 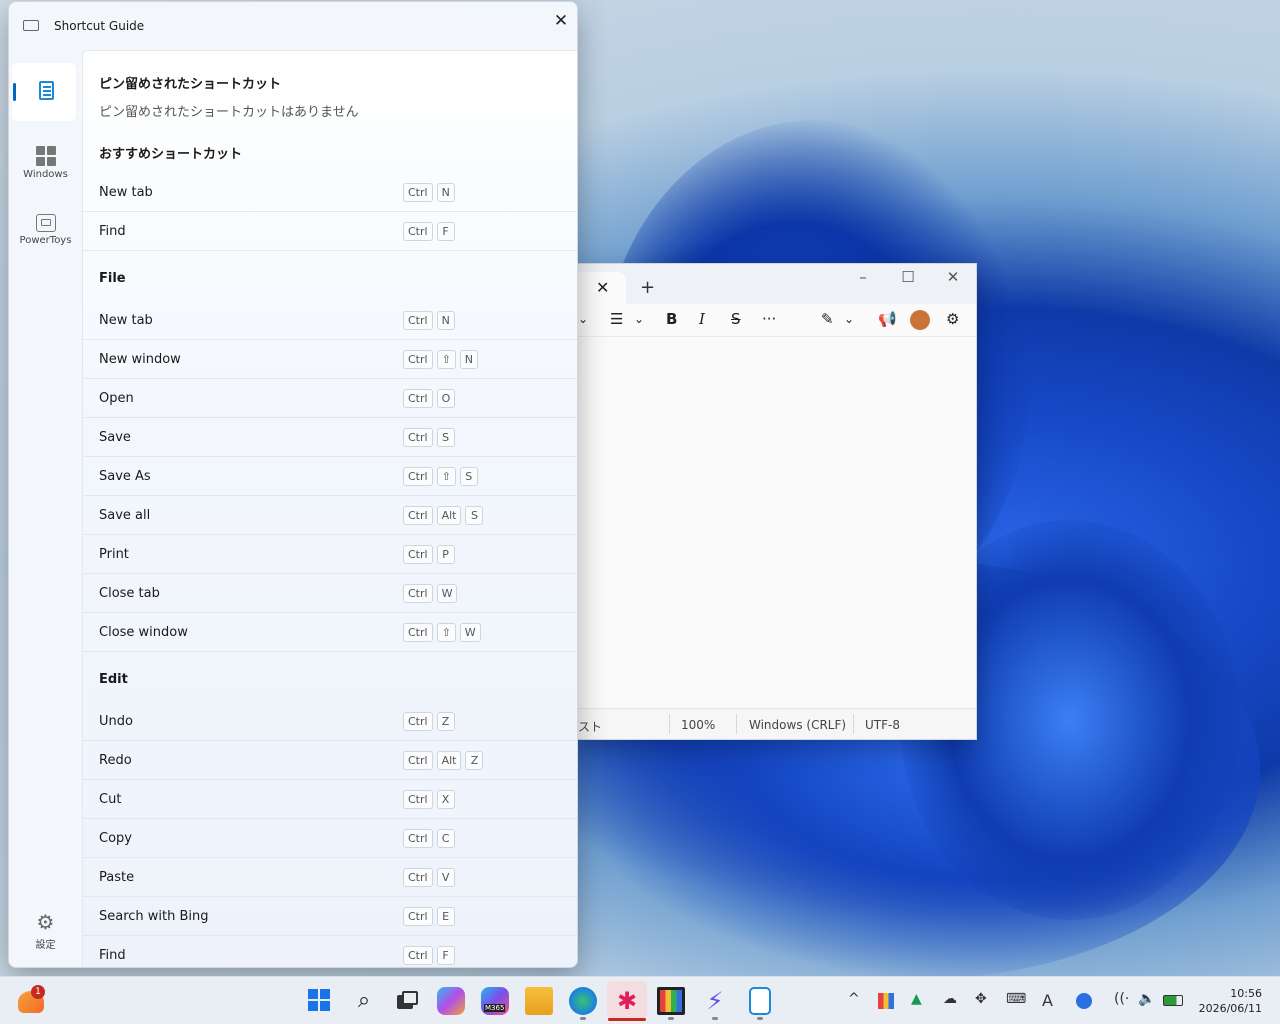 I want to click on account-icon, so click(x=1084, y=1001).